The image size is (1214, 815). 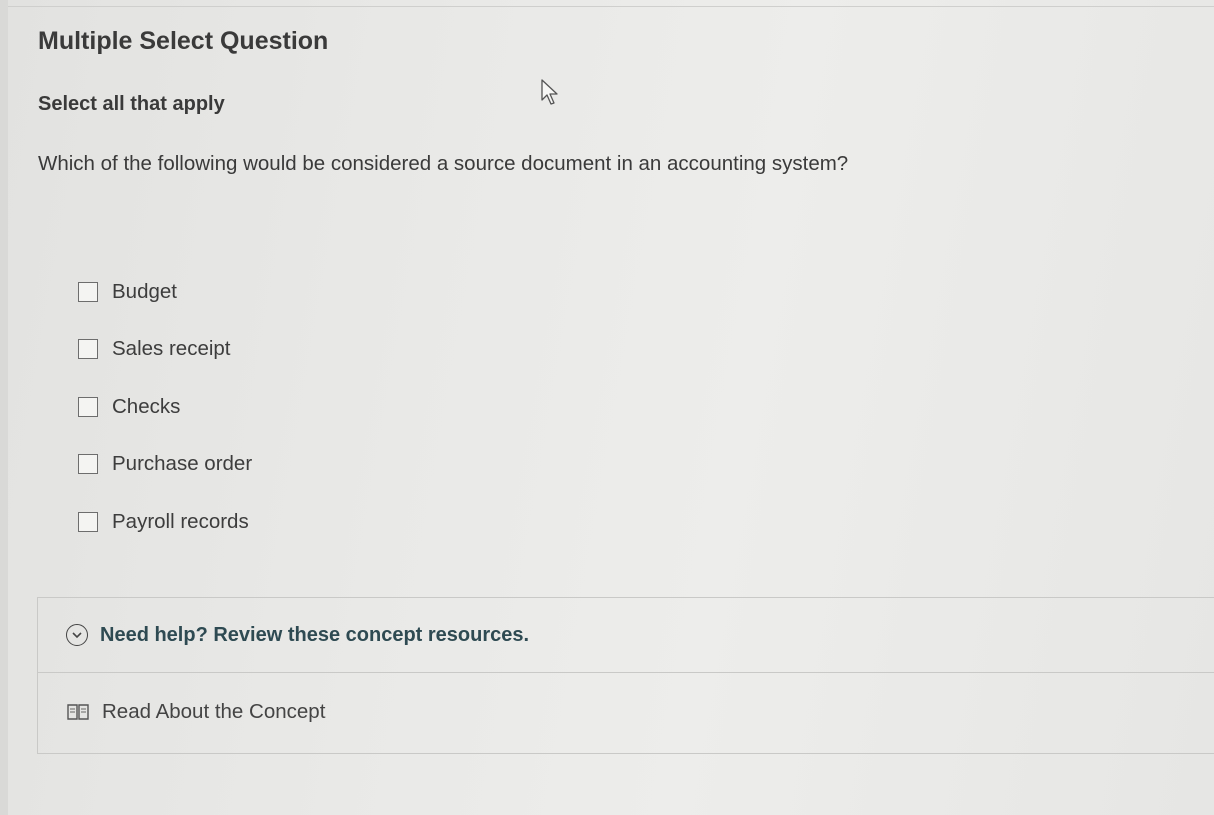 I want to click on option-sales-receipt: Sales receipt, so click(x=165, y=350).